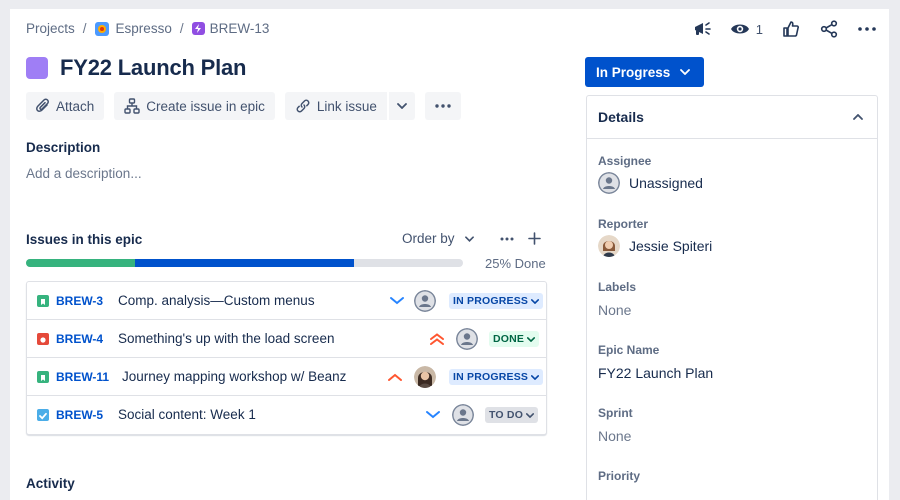 The width and height of the screenshot is (900, 500). I want to click on issue-key: BREW-3, so click(79, 301).